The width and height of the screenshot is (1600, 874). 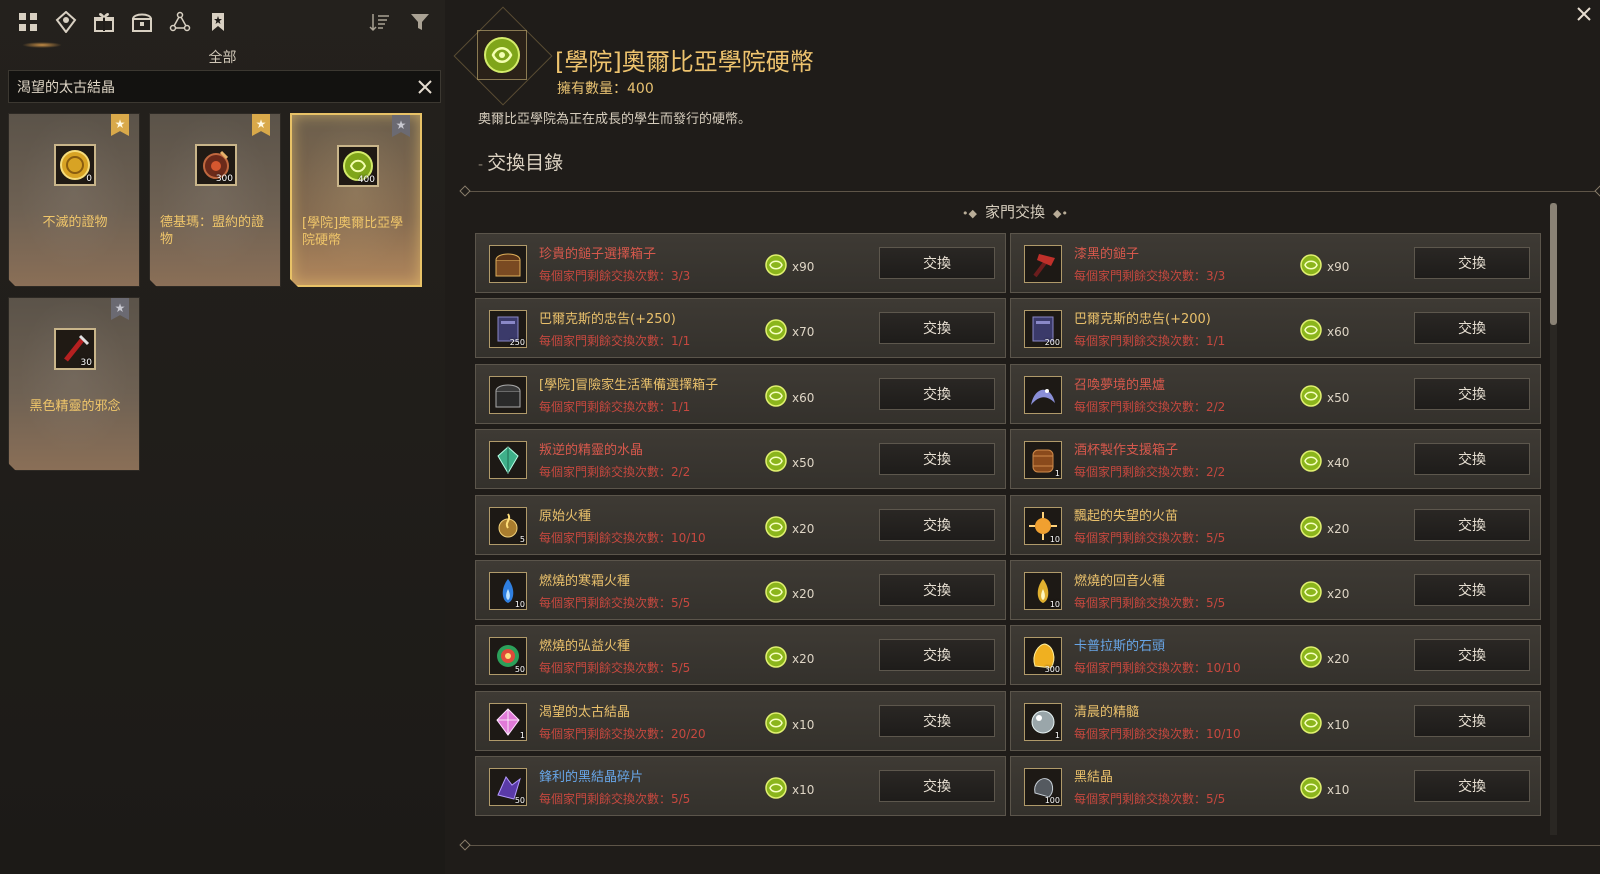 What do you see at coordinates (218, 22) in the screenshot?
I see `bookmark-icon` at bounding box center [218, 22].